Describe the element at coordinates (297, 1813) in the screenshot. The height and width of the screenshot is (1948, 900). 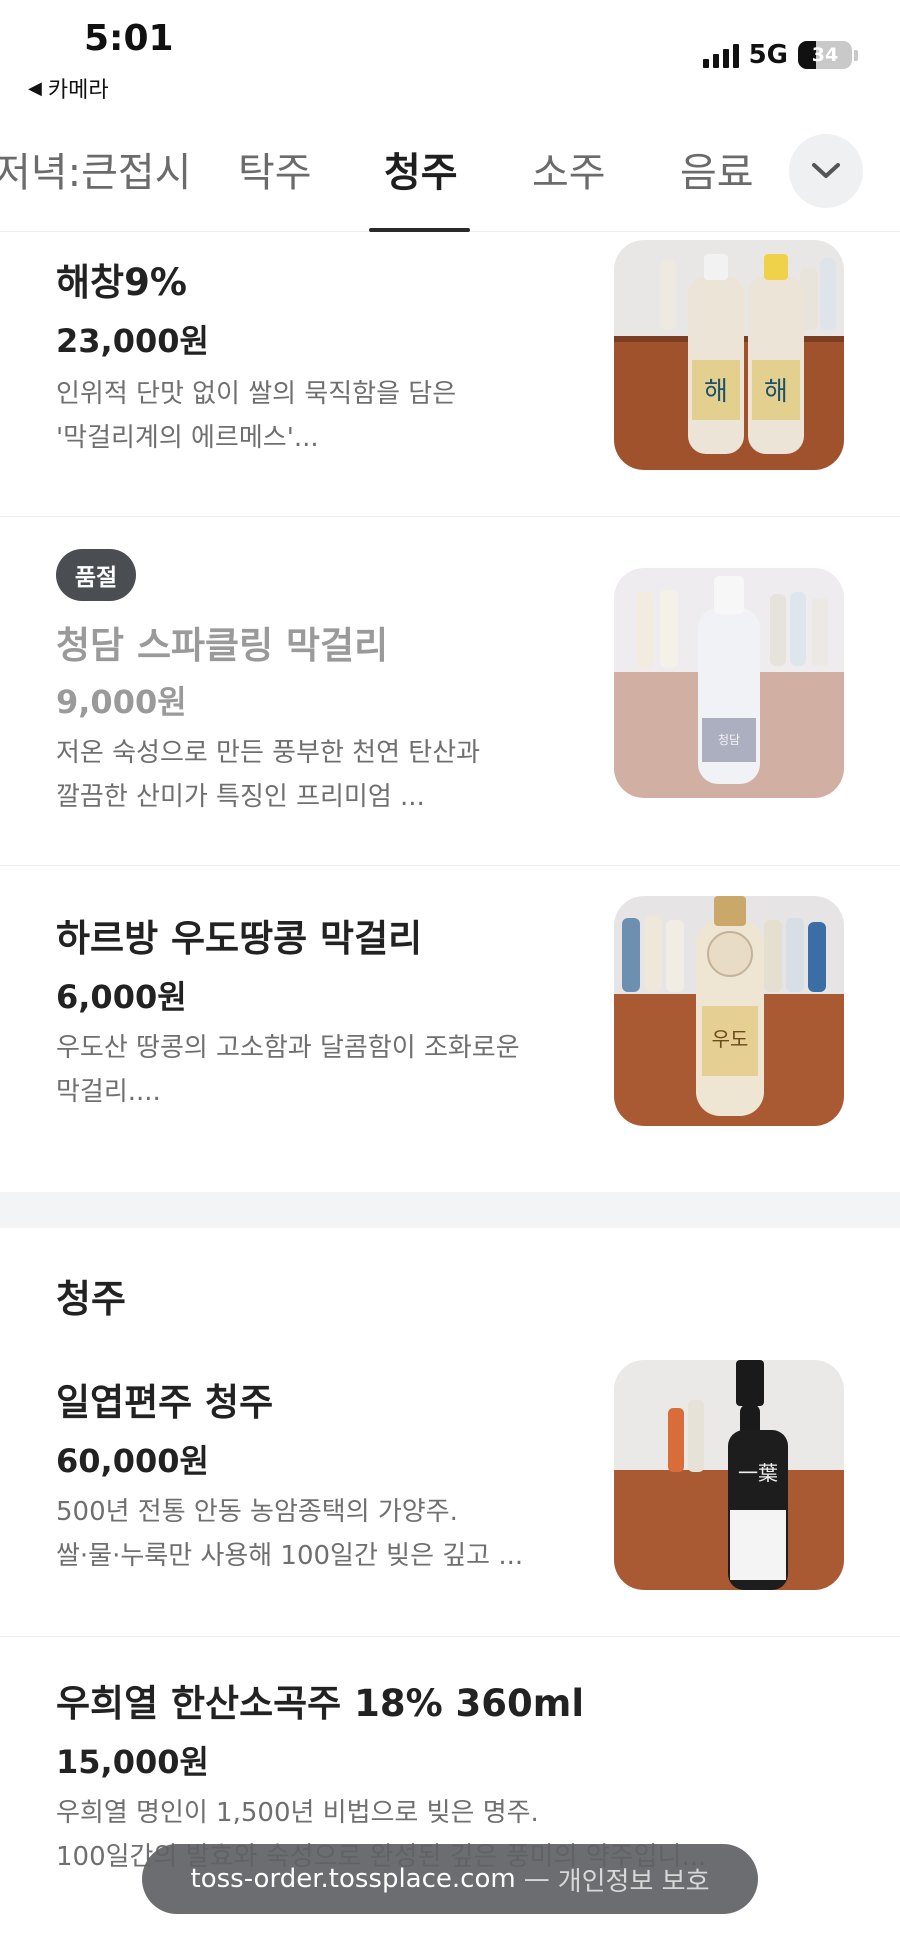
I see `item-description-line: 우희열 명인이 1,500년 비법으로 빚은 명주.` at that location.